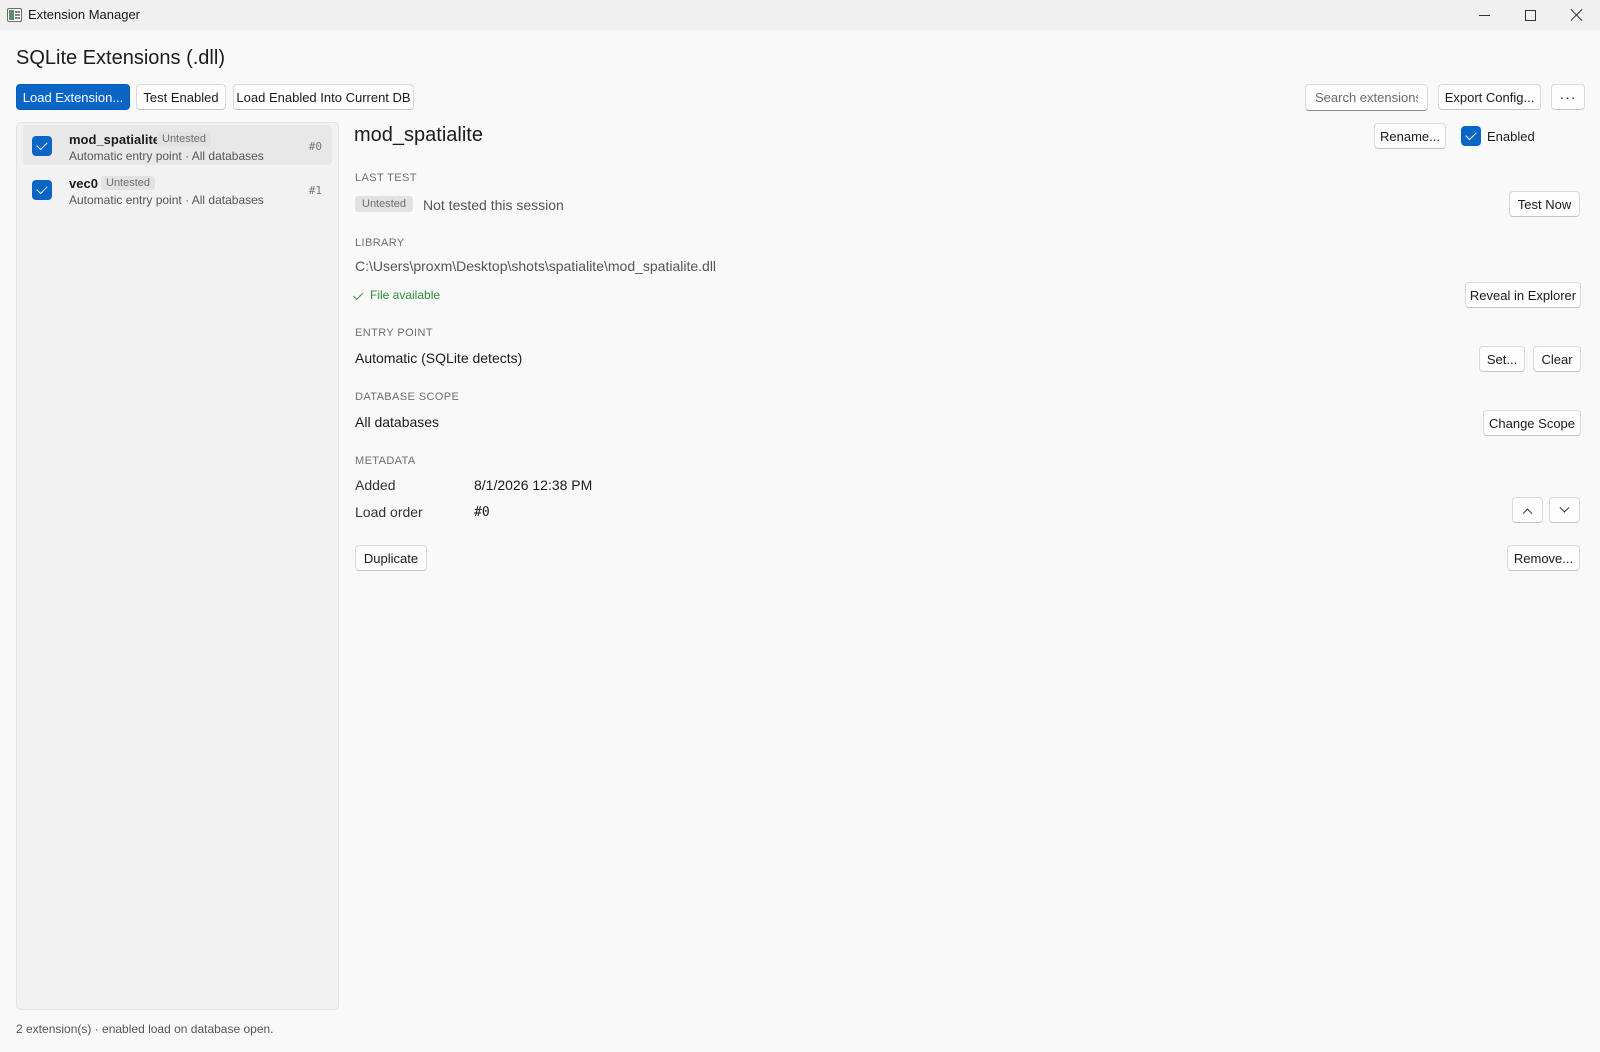 The height and width of the screenshot is (1052, 1600). Describe the element at coordinates (418, 135) in the screenshot. I see `detail-title: mod_spatialite` at that location.